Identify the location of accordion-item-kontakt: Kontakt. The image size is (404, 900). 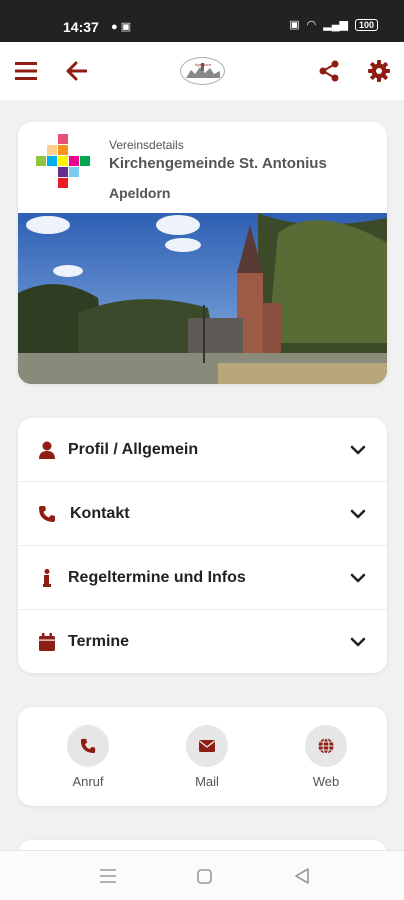
(202, 514).